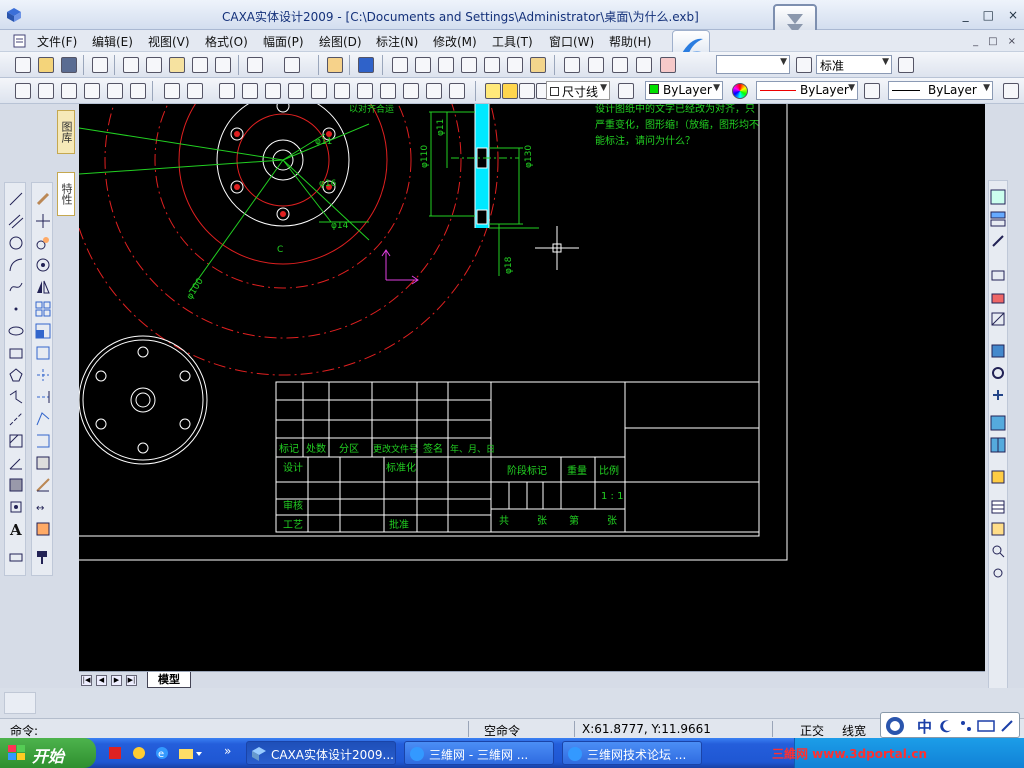  Describe the element at coordinates (924, 726) in the screenshot. I see `ime-mode: 中` at that location.